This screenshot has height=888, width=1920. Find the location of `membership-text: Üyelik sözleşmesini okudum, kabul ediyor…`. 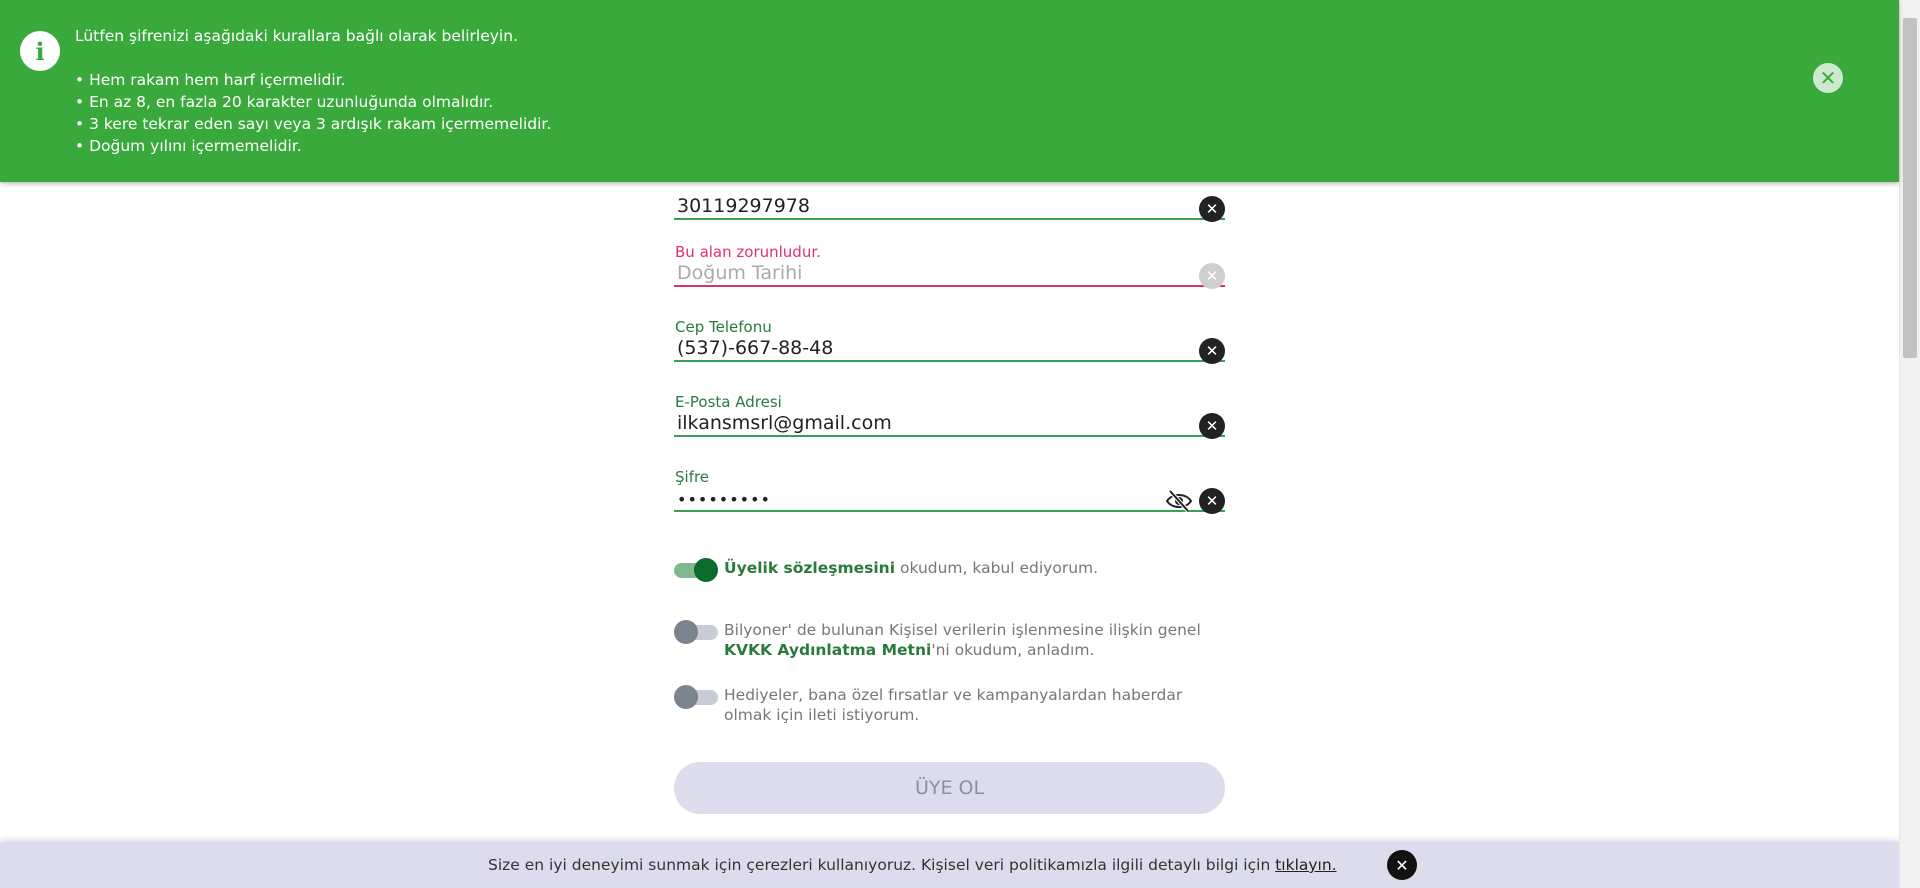

membership-text: Üyelik sözleşmesini okudum, kabul ediyor… is located at coordinates (911, 568).